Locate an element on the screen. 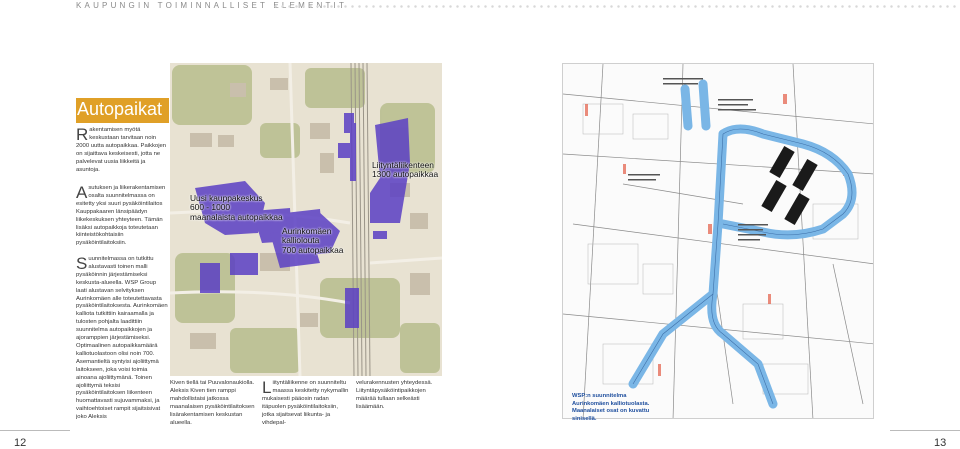  page-number-left: 12 is located at coordinates (20, 443).